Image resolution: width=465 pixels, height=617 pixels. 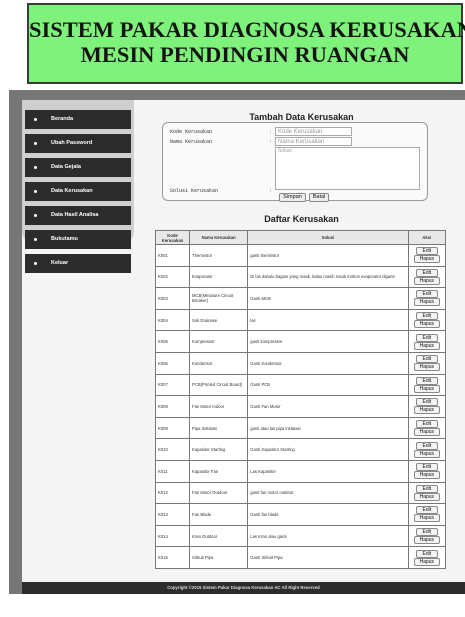 I want to click on cell-solution: las, so click(x=328, y=320).